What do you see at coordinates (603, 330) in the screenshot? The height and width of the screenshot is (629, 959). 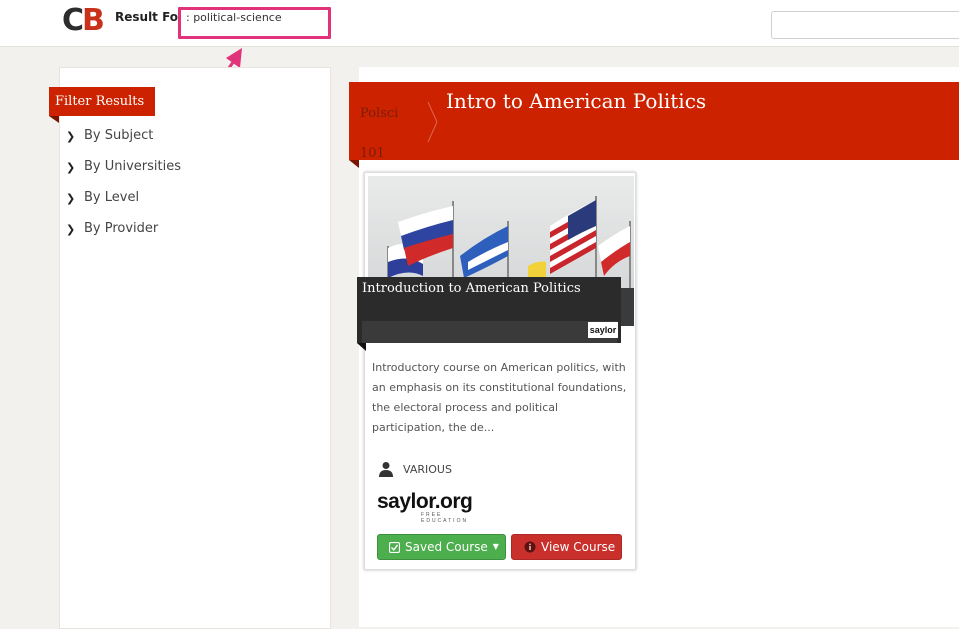 I see `provider-badge: saylor` at bounding box center [603, 330].